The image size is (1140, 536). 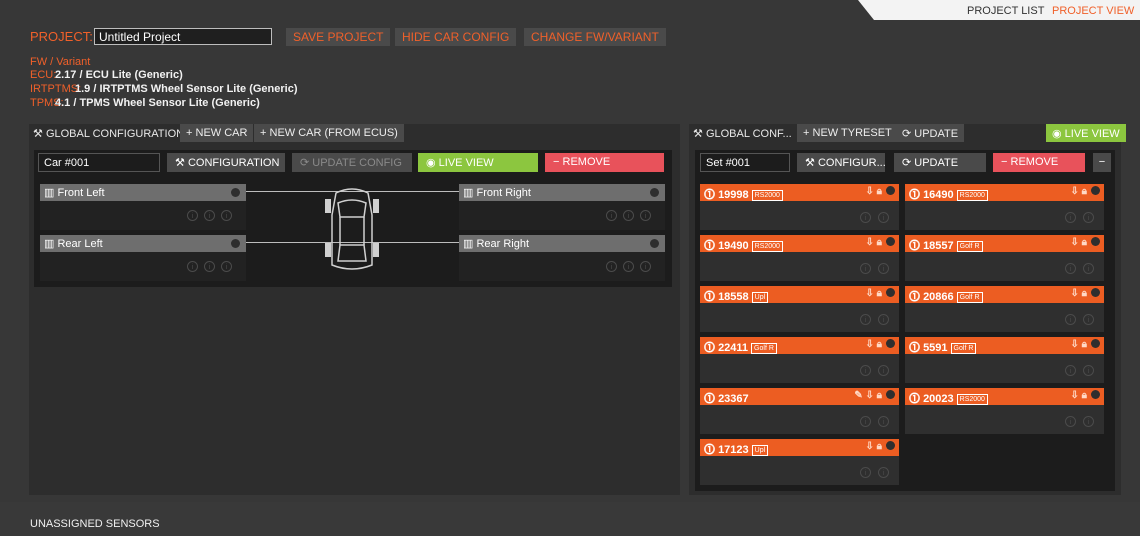 What do you see at coordinates (930, 133) in the screenshot?
I see `update-tyres-button: ⟳ UPDATE` at bounding box center [930, 133].